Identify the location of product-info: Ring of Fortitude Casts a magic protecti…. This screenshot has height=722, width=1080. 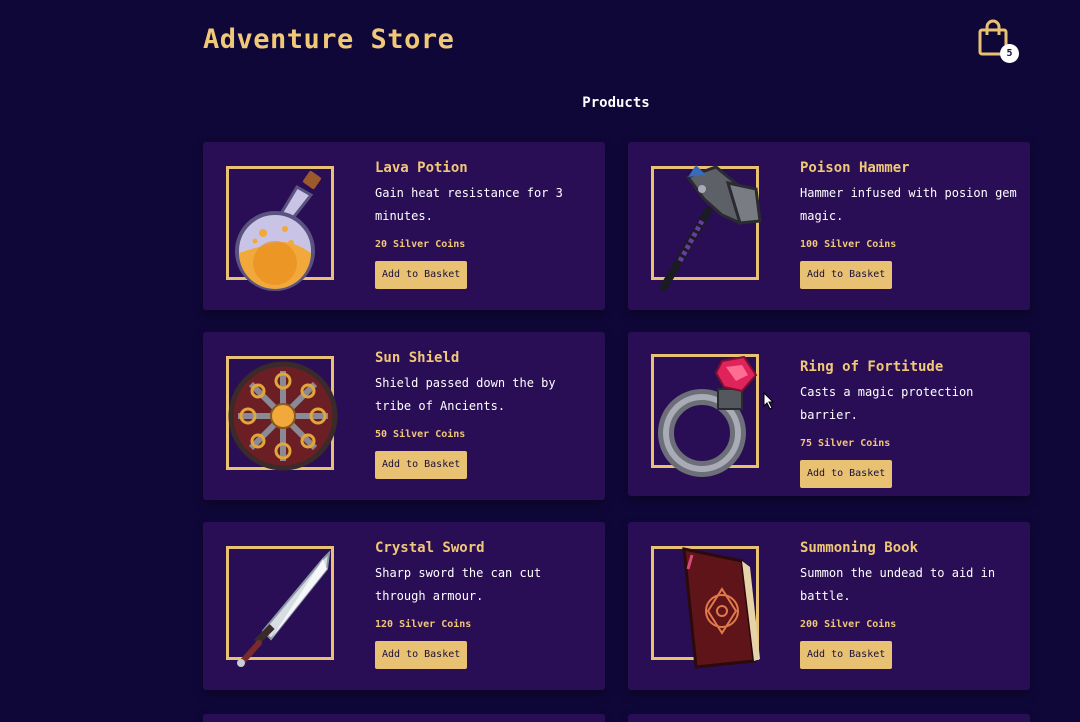
(910, 422).